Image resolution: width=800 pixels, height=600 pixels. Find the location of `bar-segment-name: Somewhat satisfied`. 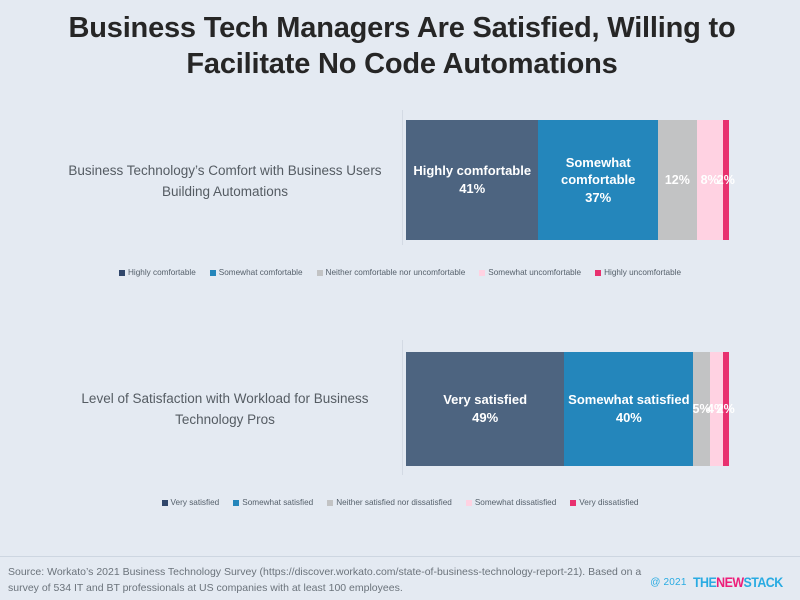

bar-segment-name: Somewhat satisfied is located at coordinates (629, 400).